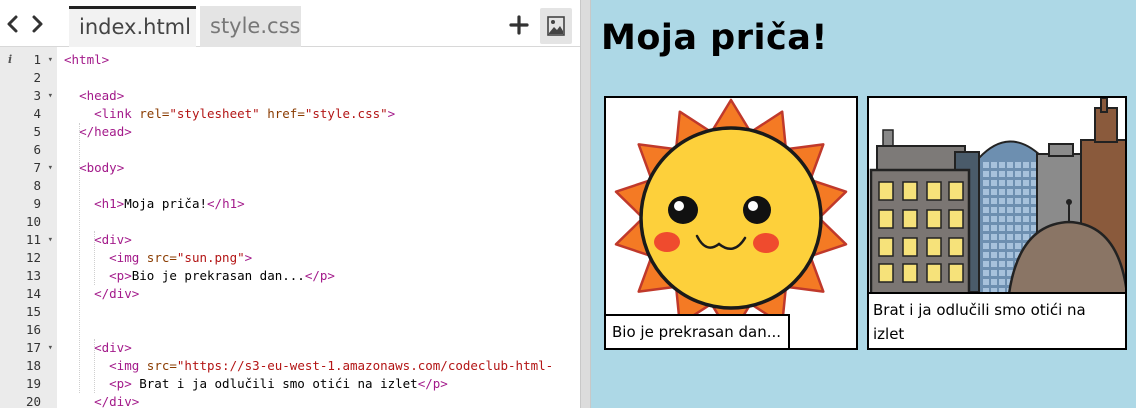  I want to click on line-number: 17 ▾, so click(28, 348).